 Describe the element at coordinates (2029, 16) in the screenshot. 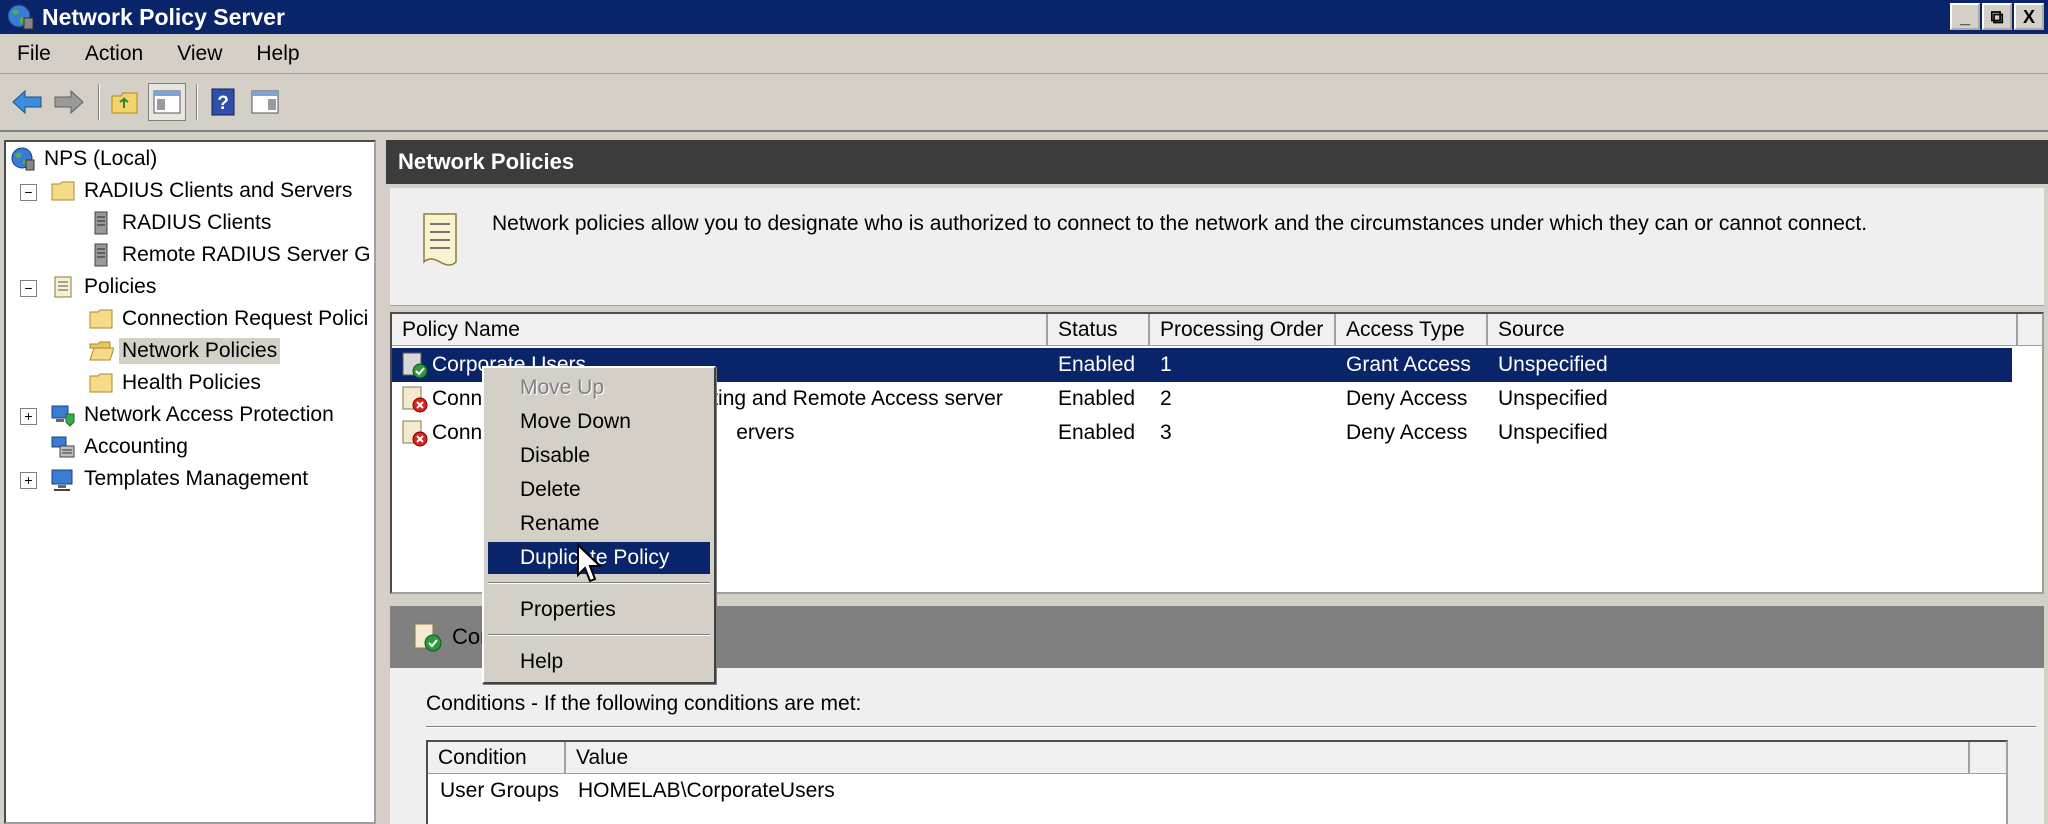

I see `close-button: X` at that location.